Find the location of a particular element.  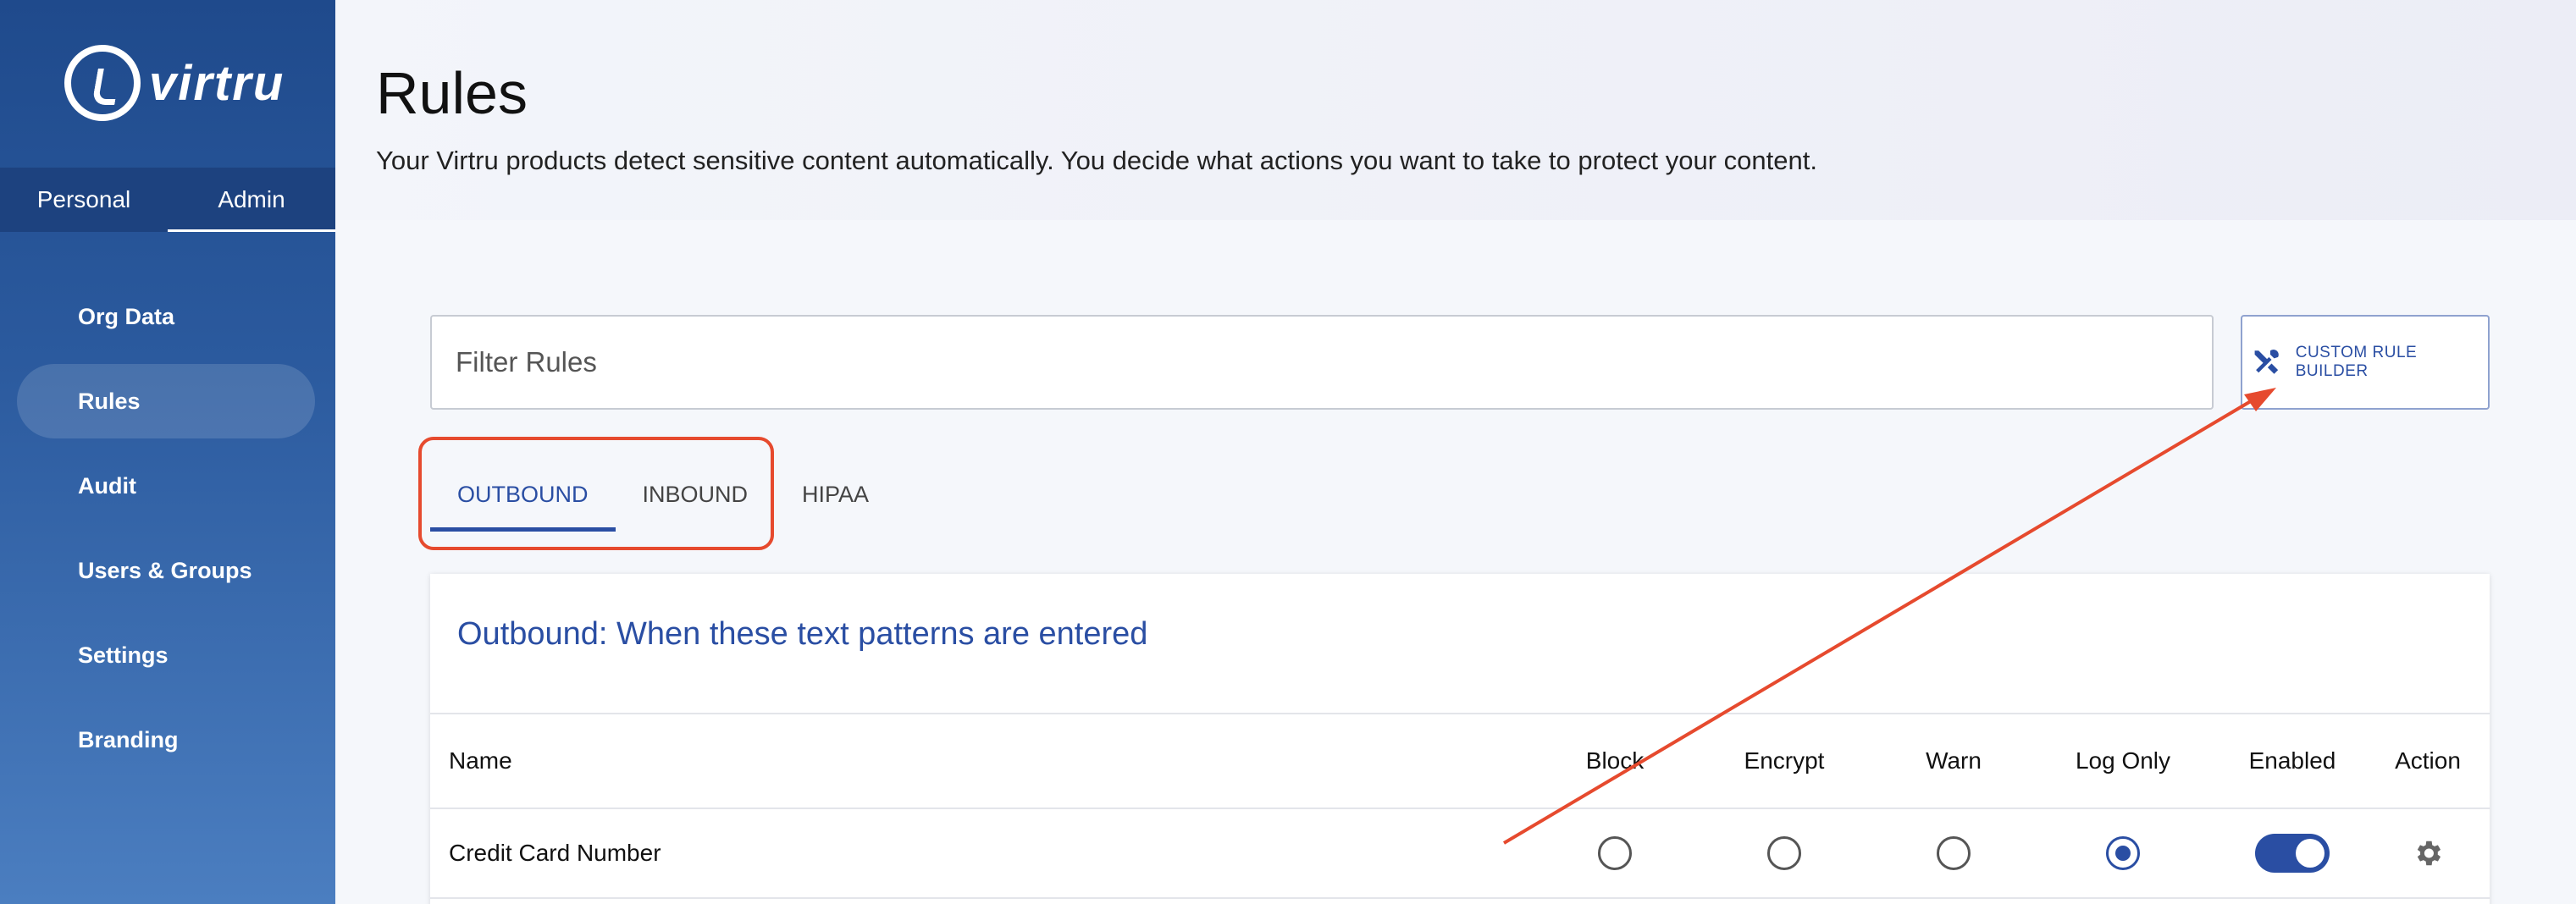

enabled-toggle-cell is located at coordinates (2292, 853).